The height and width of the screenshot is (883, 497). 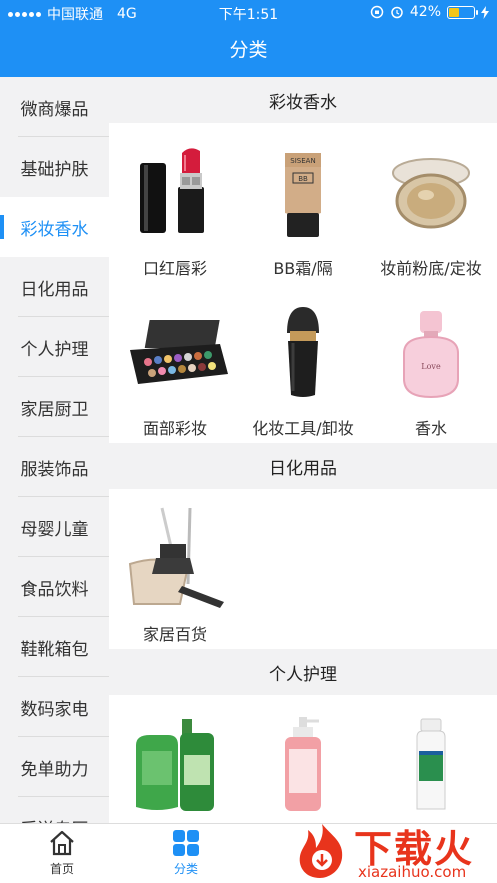 I want to click on watermark: 下载火 xiazaihuo.com, so click(x=394, y=850).